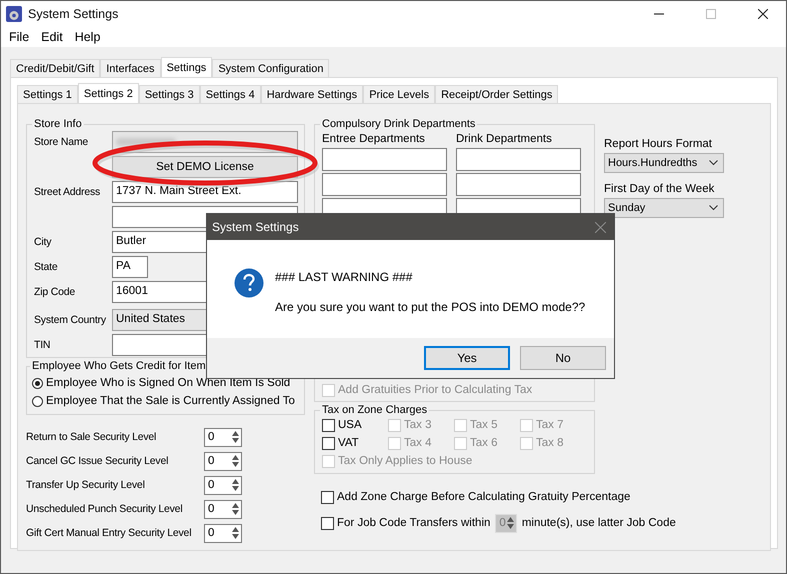 The height and width of the screenshot is (574, 787). What do you see at coordinates (484, 425) in the screenshot?
I see `checkbox-label: Tax 5` at bounding box center [484, 425].